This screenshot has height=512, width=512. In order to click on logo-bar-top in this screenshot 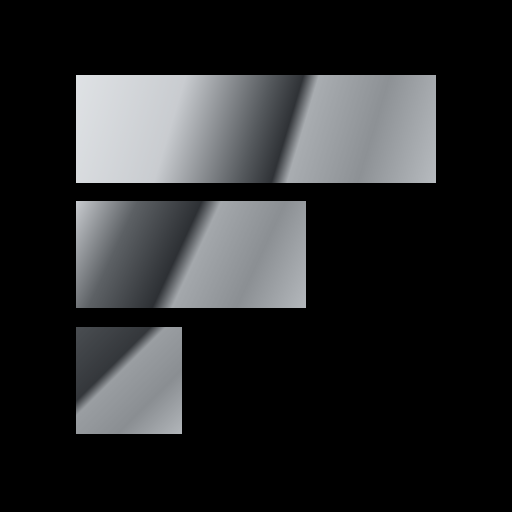, I will do `click(256, 129)`.